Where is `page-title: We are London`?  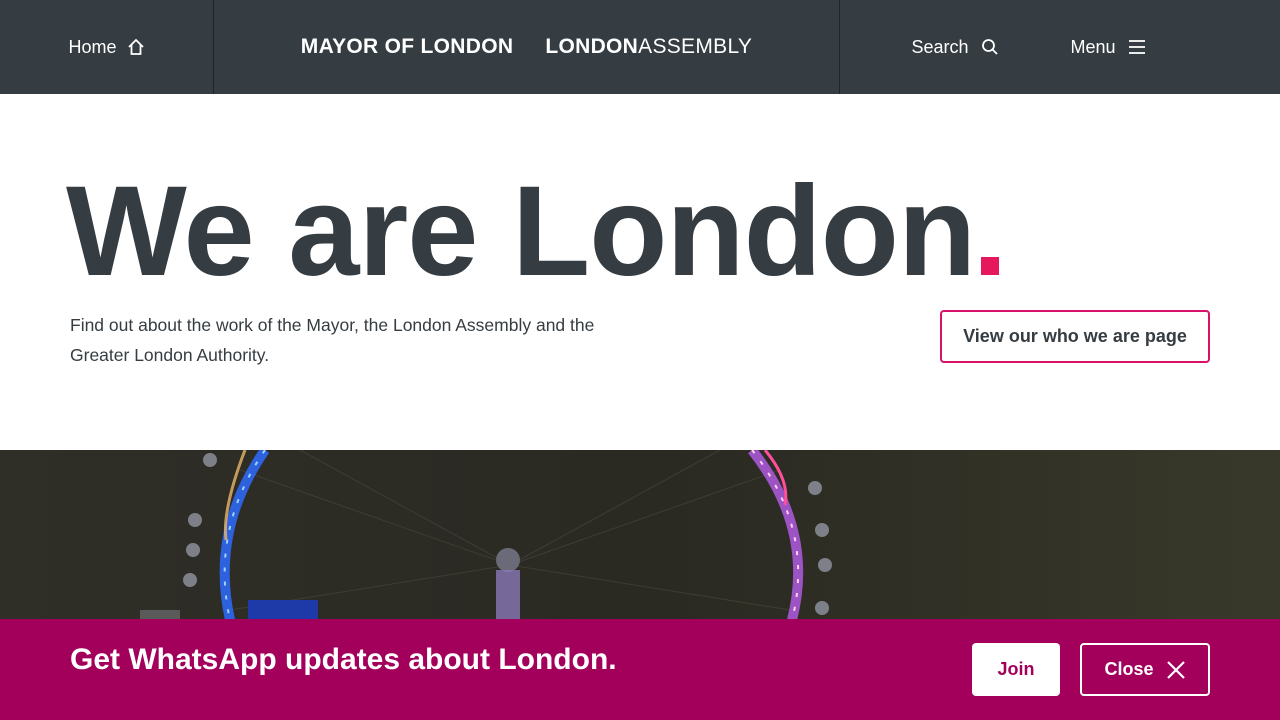
page-title: We are London is located at coordinates (533, 232).